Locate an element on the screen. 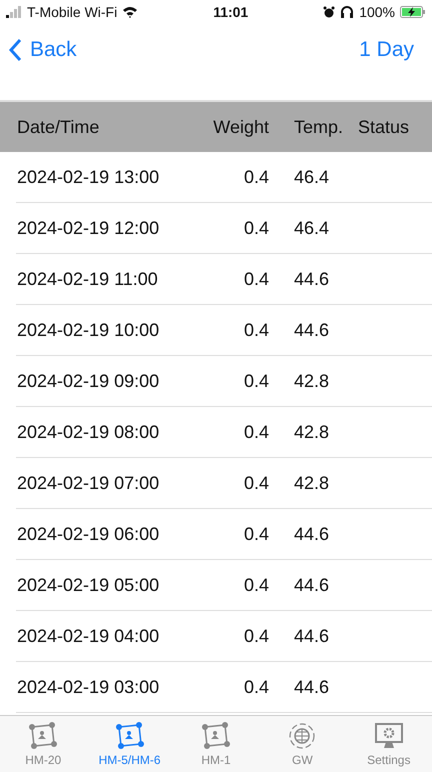  tab-bar-item: Settings is located at coordinates (389, 744).